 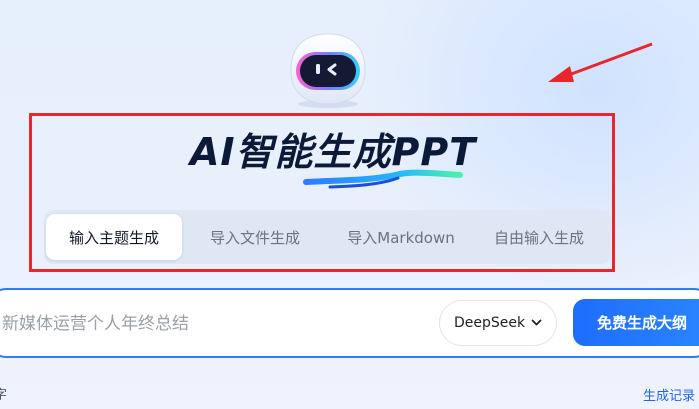 I want to click on tab-import-file: 导入文件生成, so click(x=255, y=237).